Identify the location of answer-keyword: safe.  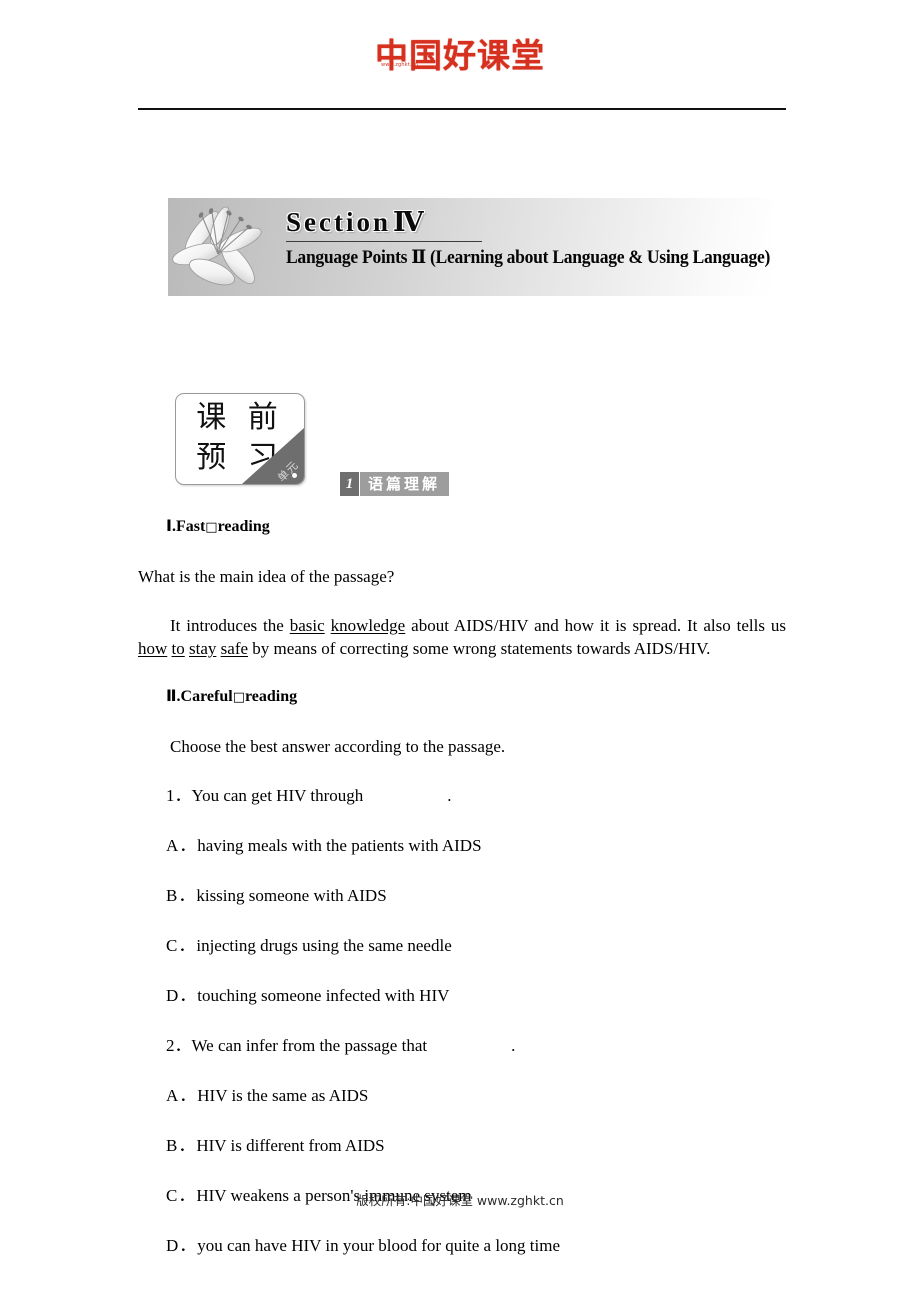
(234, 648).